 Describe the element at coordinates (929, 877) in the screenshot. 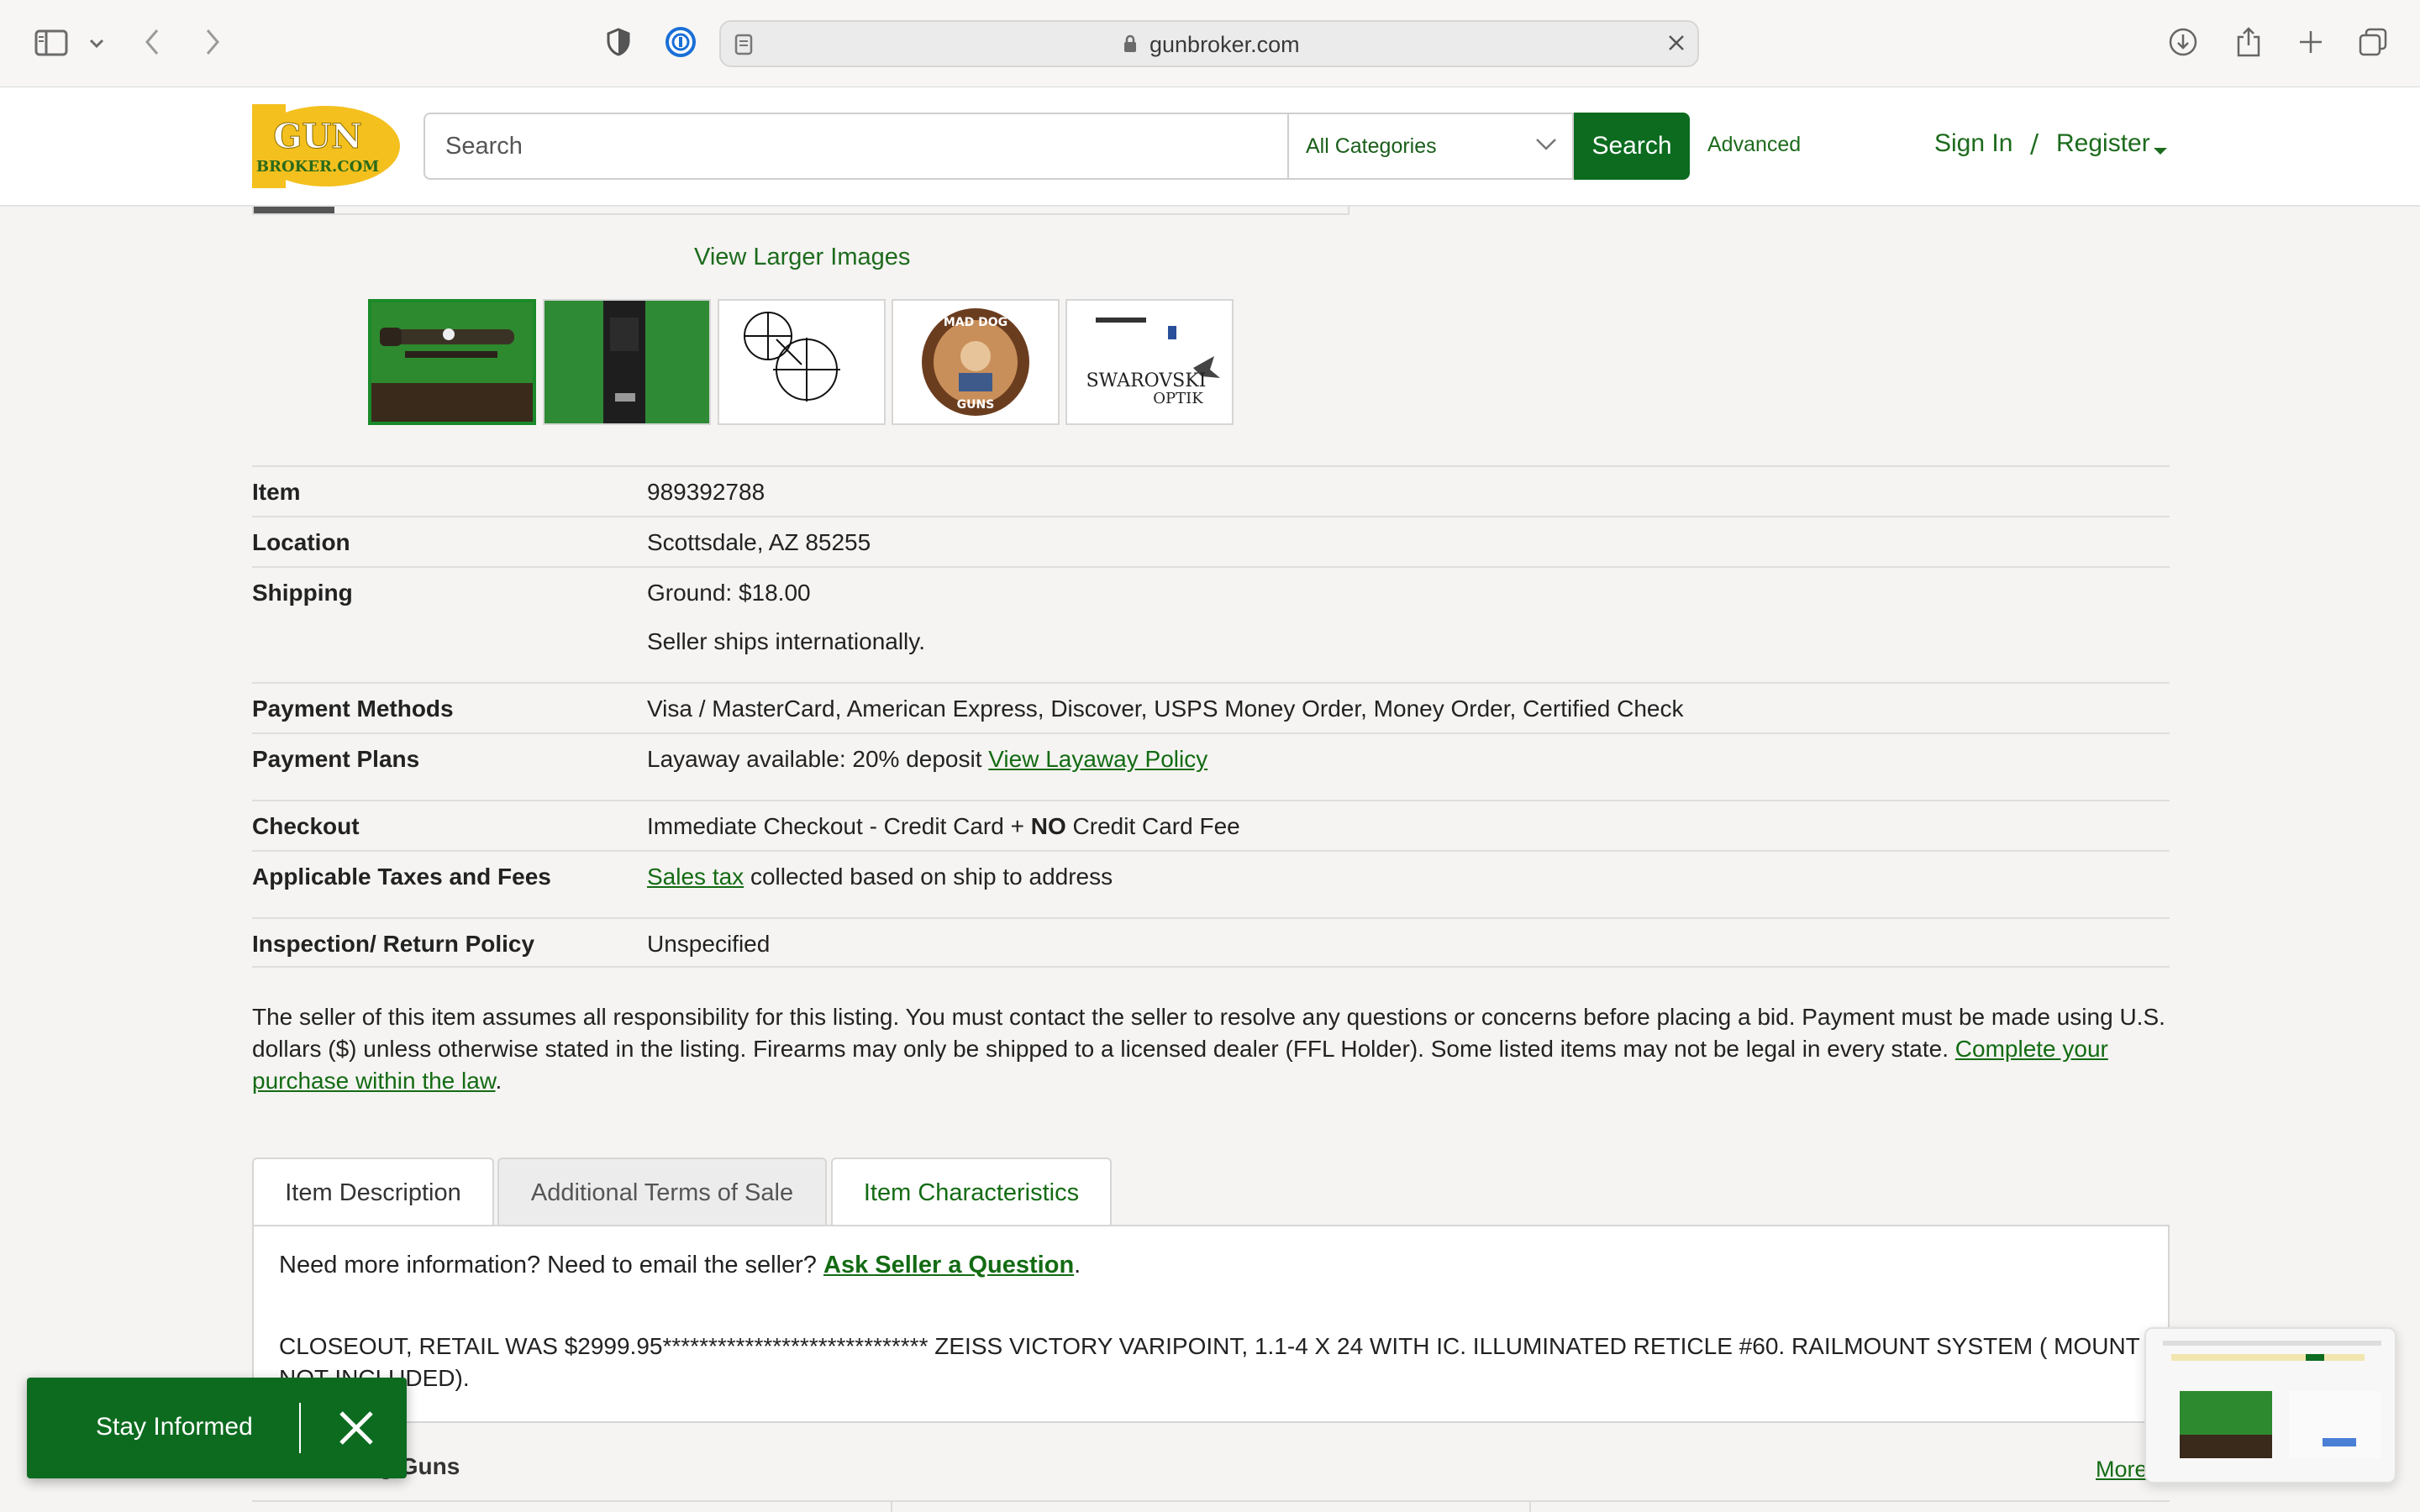

I see `taxes-text: collected based on ship to address` at that location.